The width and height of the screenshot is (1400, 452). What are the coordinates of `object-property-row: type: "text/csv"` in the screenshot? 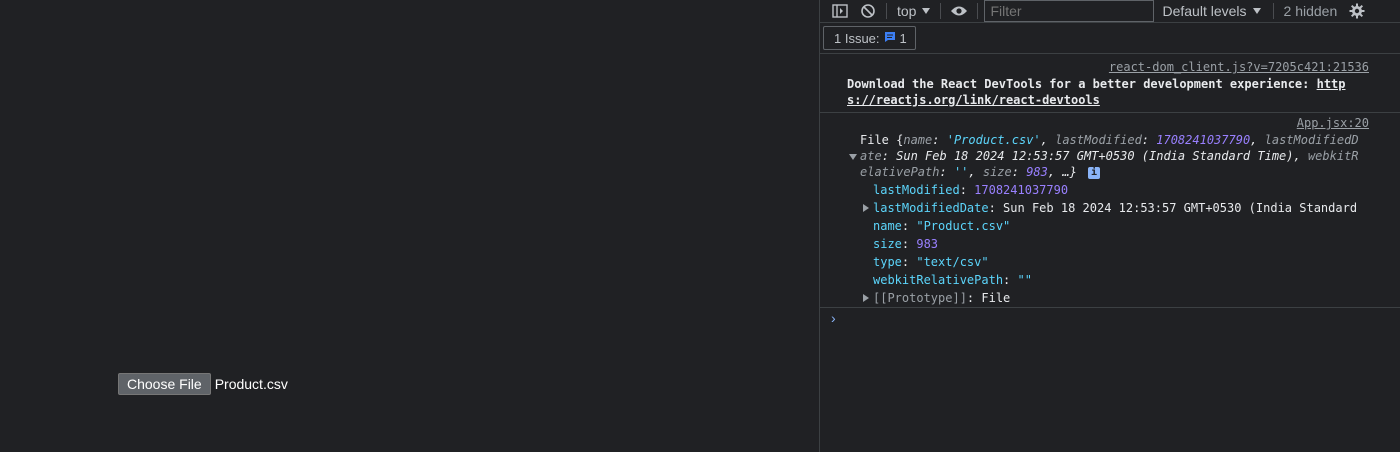 It's located at (931, 262).